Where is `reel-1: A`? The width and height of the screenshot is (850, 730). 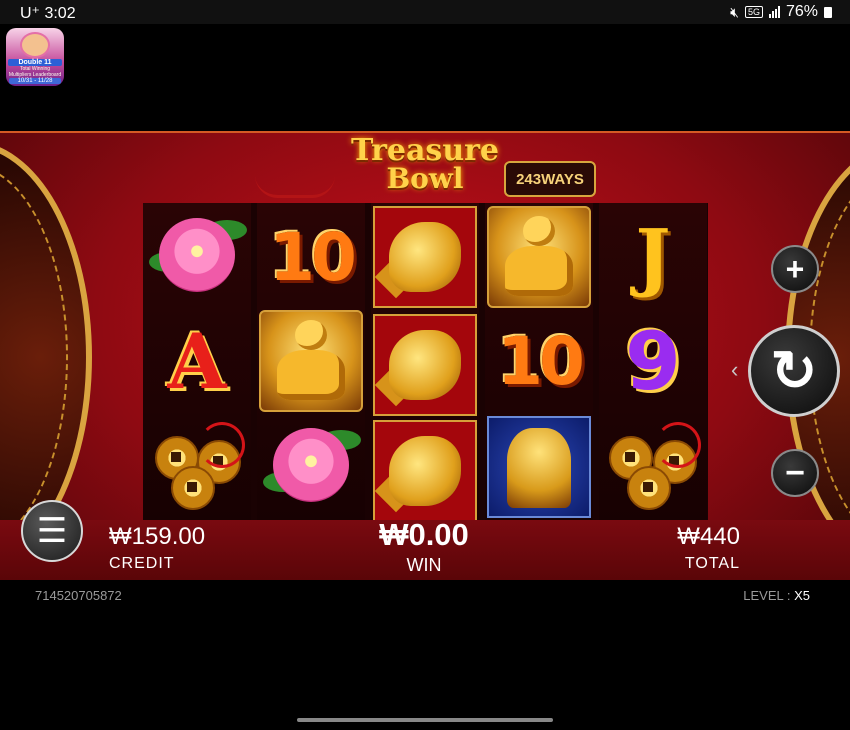 reel-1: A is located at coordinates (197, 361).